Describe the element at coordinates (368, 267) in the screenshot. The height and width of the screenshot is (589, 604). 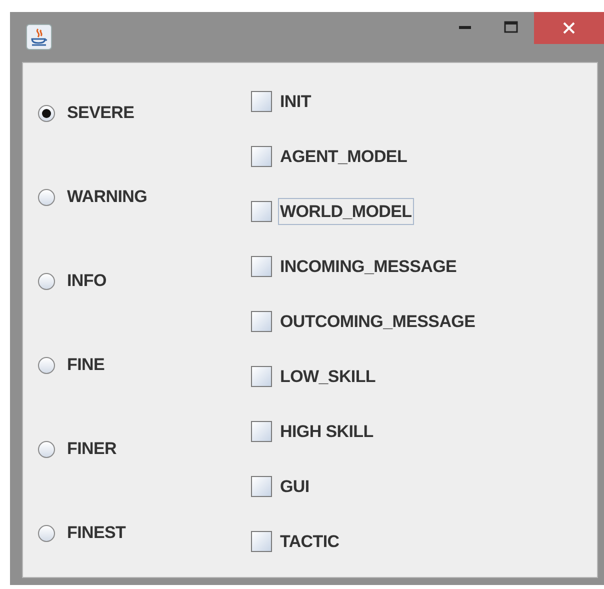
I see `checkbox-label: INCOMING_MESSAGE` at that location.